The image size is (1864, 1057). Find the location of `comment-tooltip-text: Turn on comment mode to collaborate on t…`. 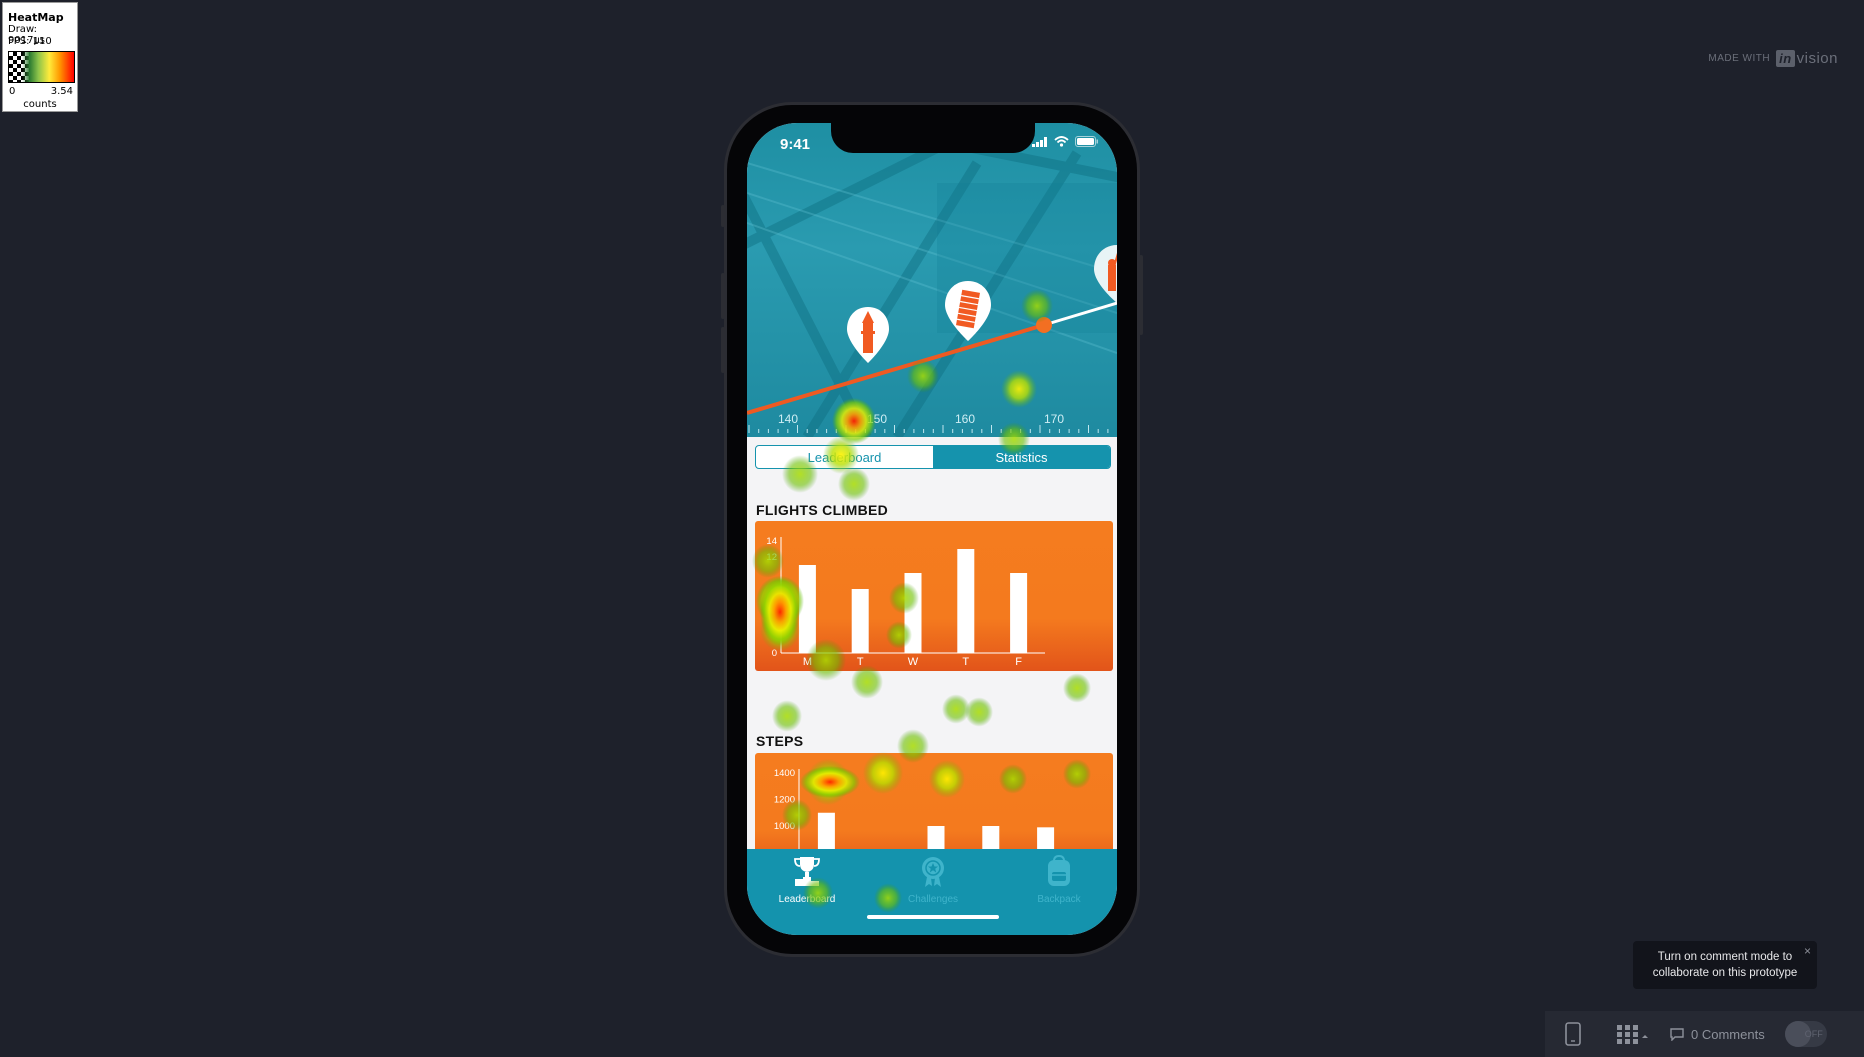

comment-tooltip-text: Turn on comment mode to collaborate on t… is located at coordinates (1725, 965).